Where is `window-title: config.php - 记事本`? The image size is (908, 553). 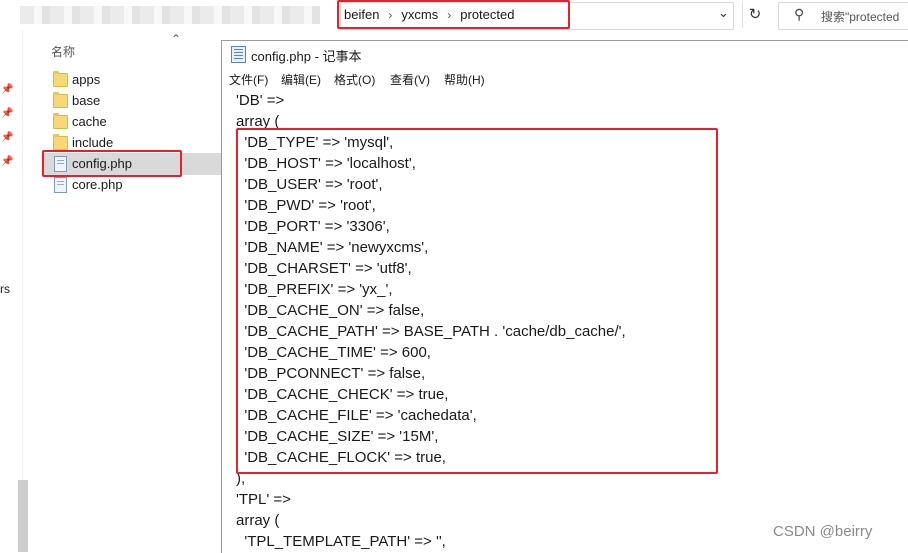
window-title: config.php - 记事本 is located at coordinates (306, 56).